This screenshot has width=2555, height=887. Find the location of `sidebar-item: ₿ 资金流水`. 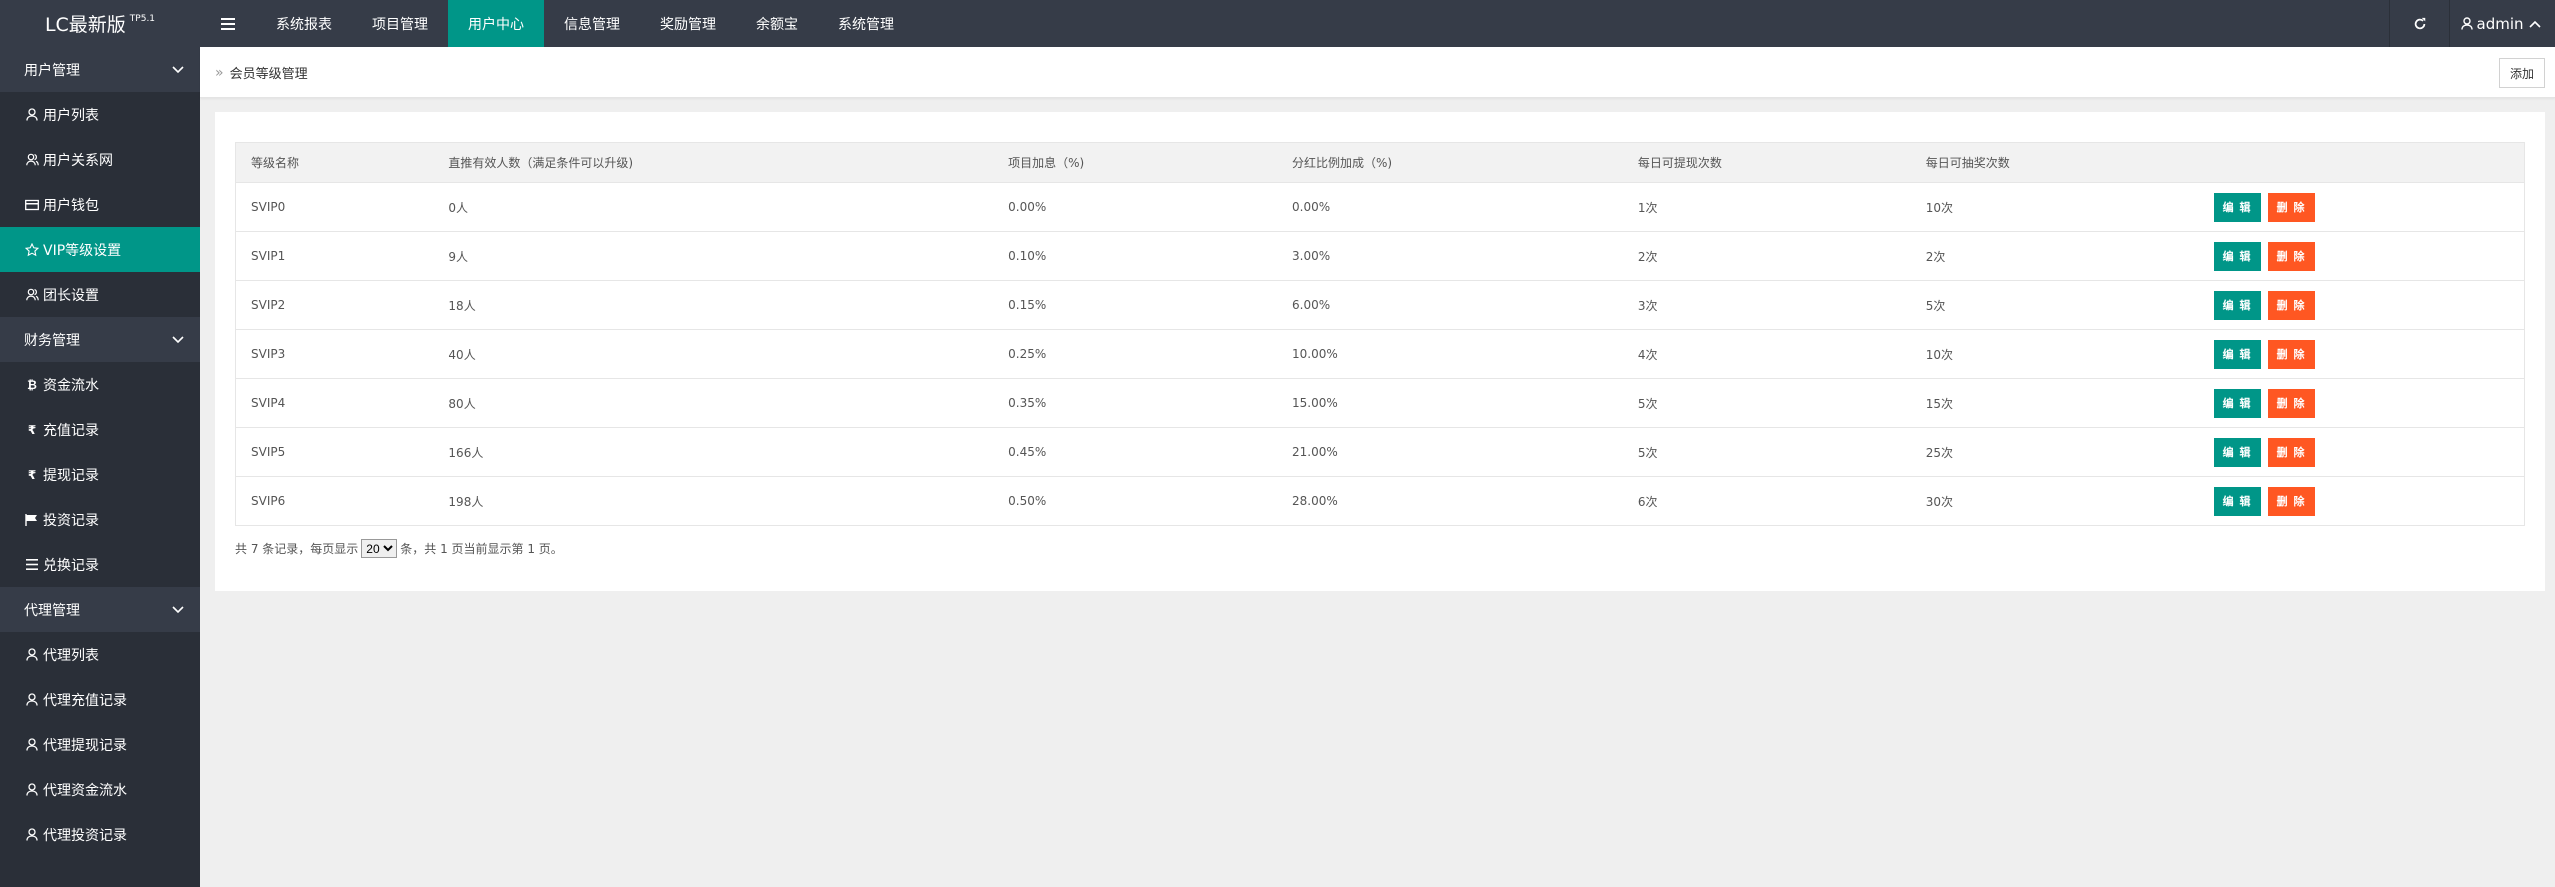

sidebar-item: ₿ 资金流水 is located at coordinates (100, 384).